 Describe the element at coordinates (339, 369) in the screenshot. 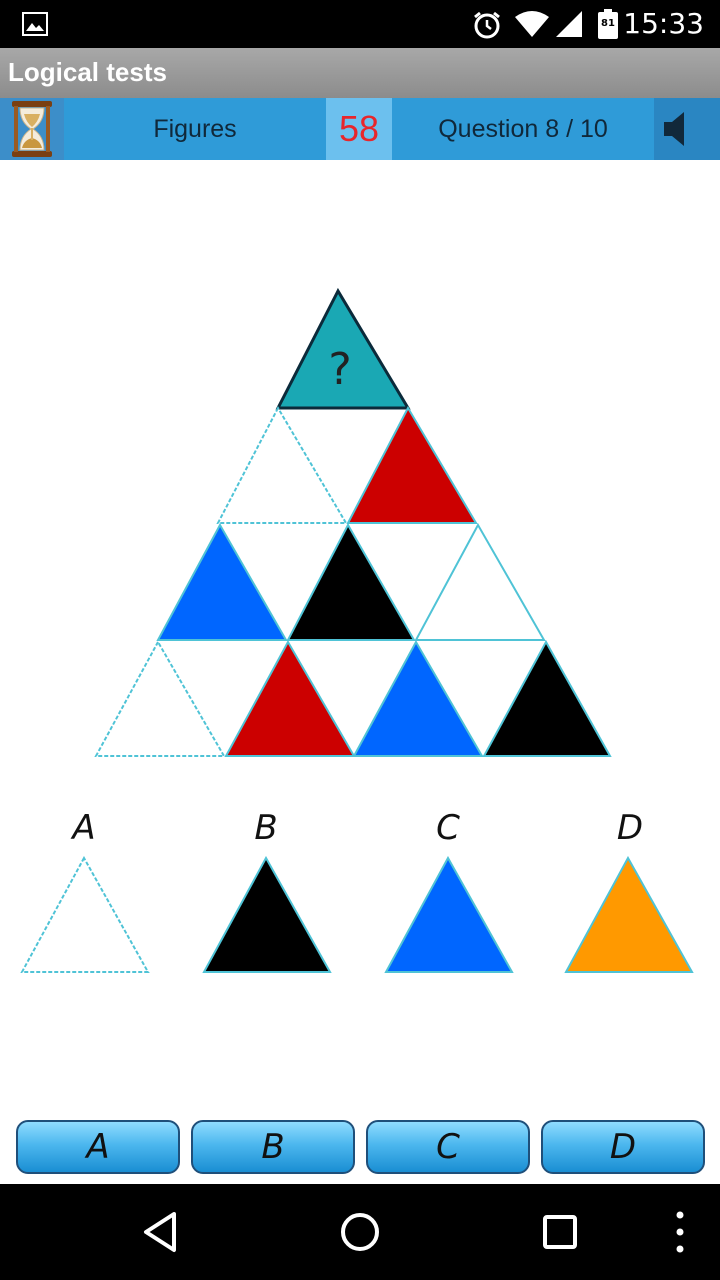

I see `question-mark: ?` at that location.